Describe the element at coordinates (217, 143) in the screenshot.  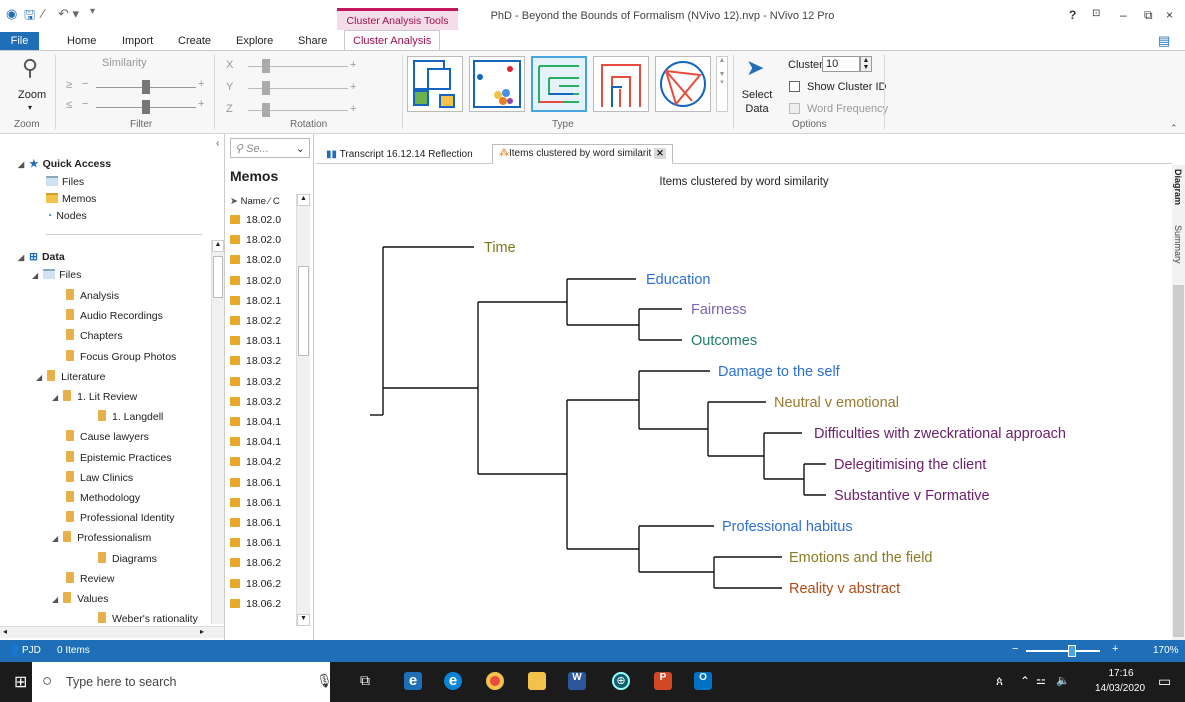
I see `collapse-pane-icon: ‹` at that location.